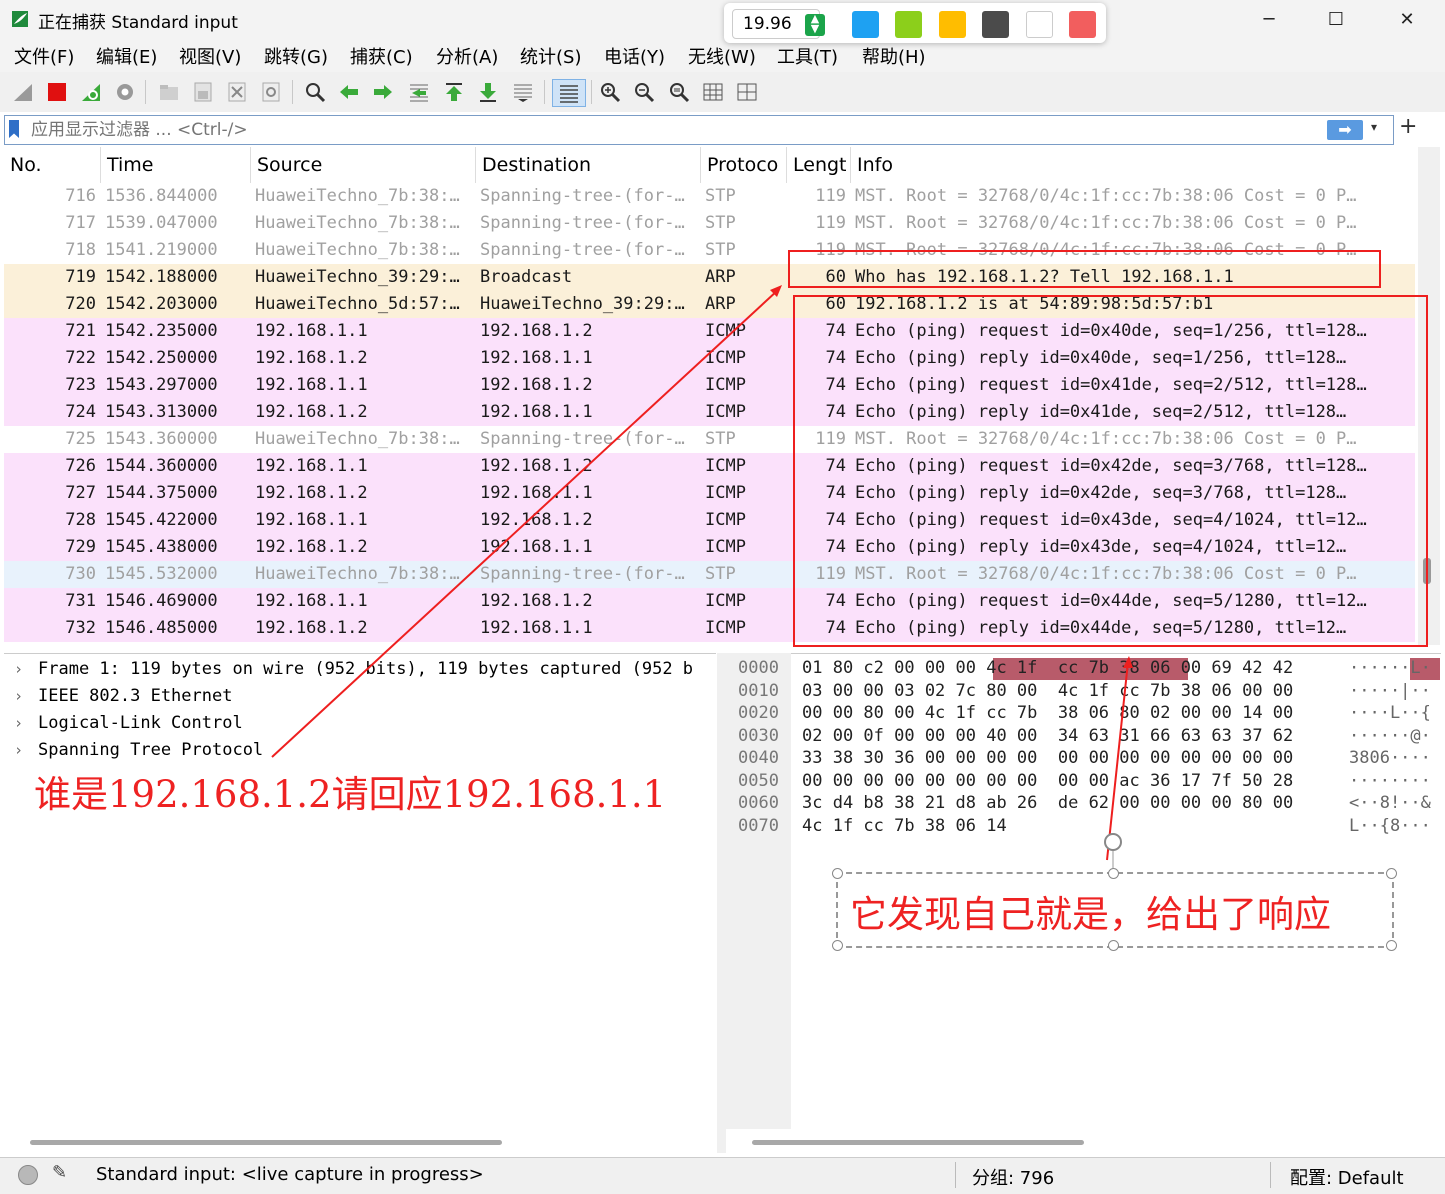  I want to click on annotation-reply-text: 它发现自己就是，给出了响应, so click(1090, 911).